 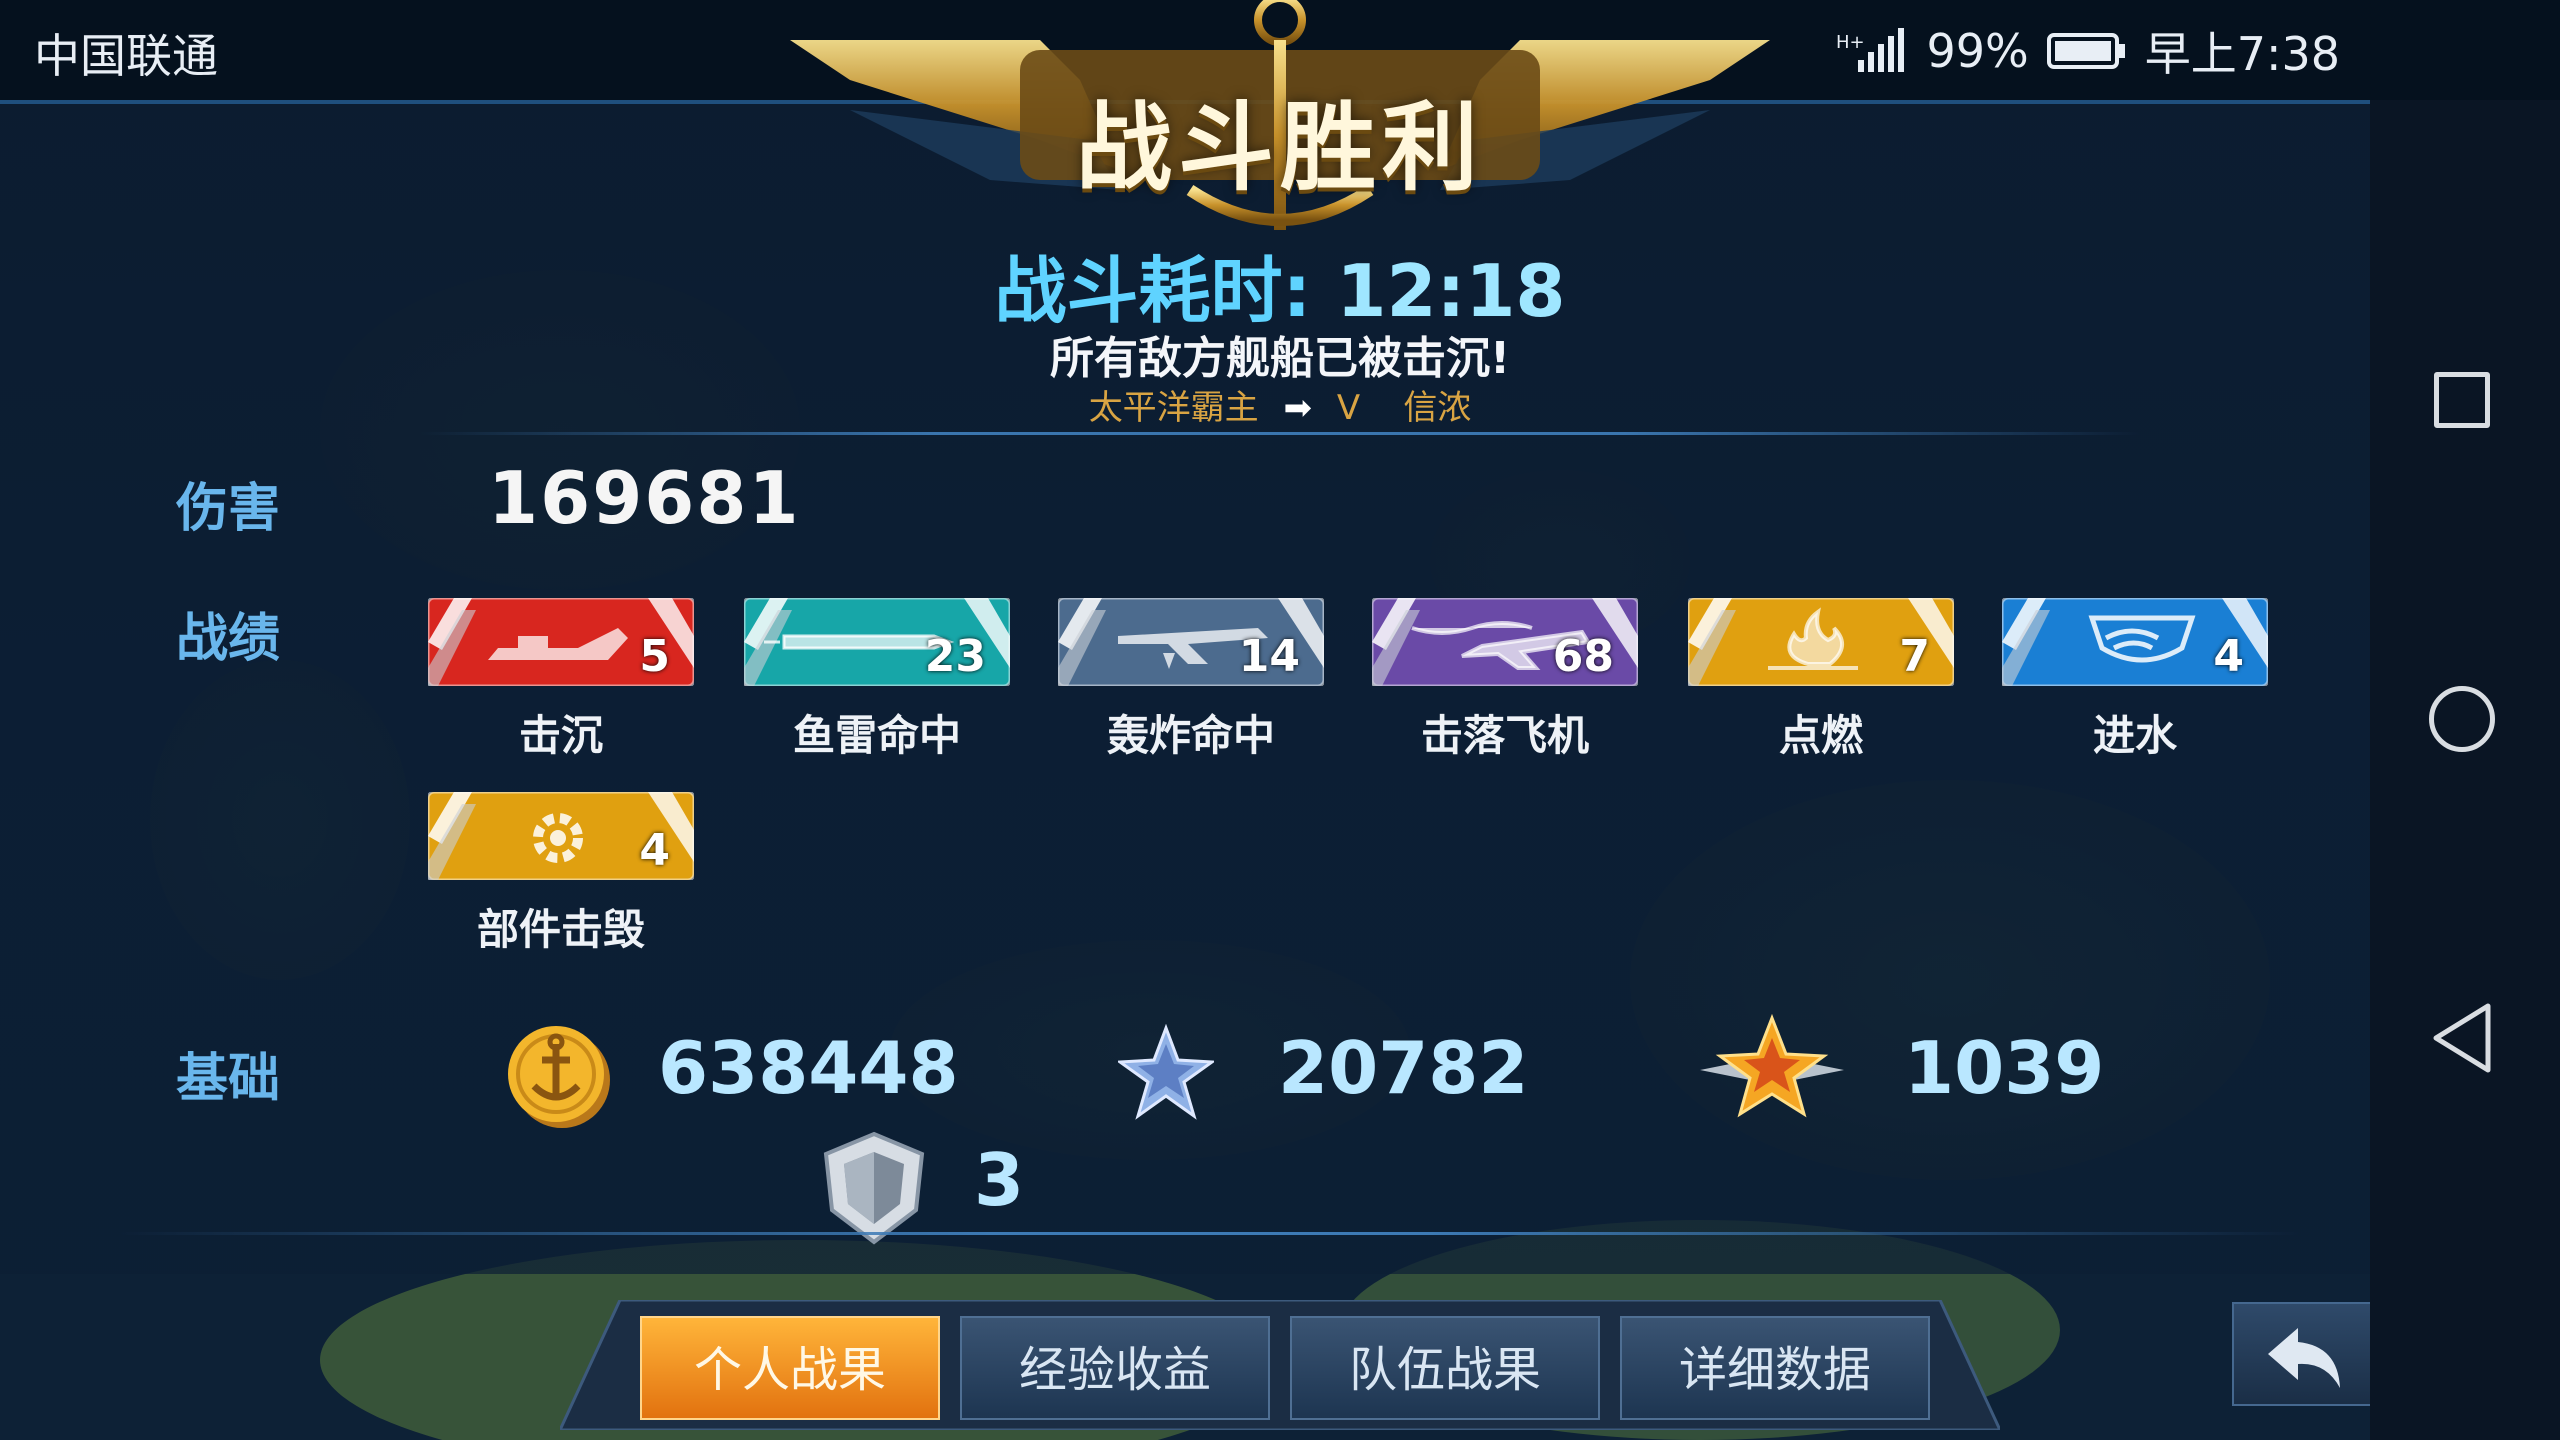 What do you see at coordinates (1153, 291) in the screenshot?
I see `duration-label: 战斗耗时:` at bounding box center [1153, 291].